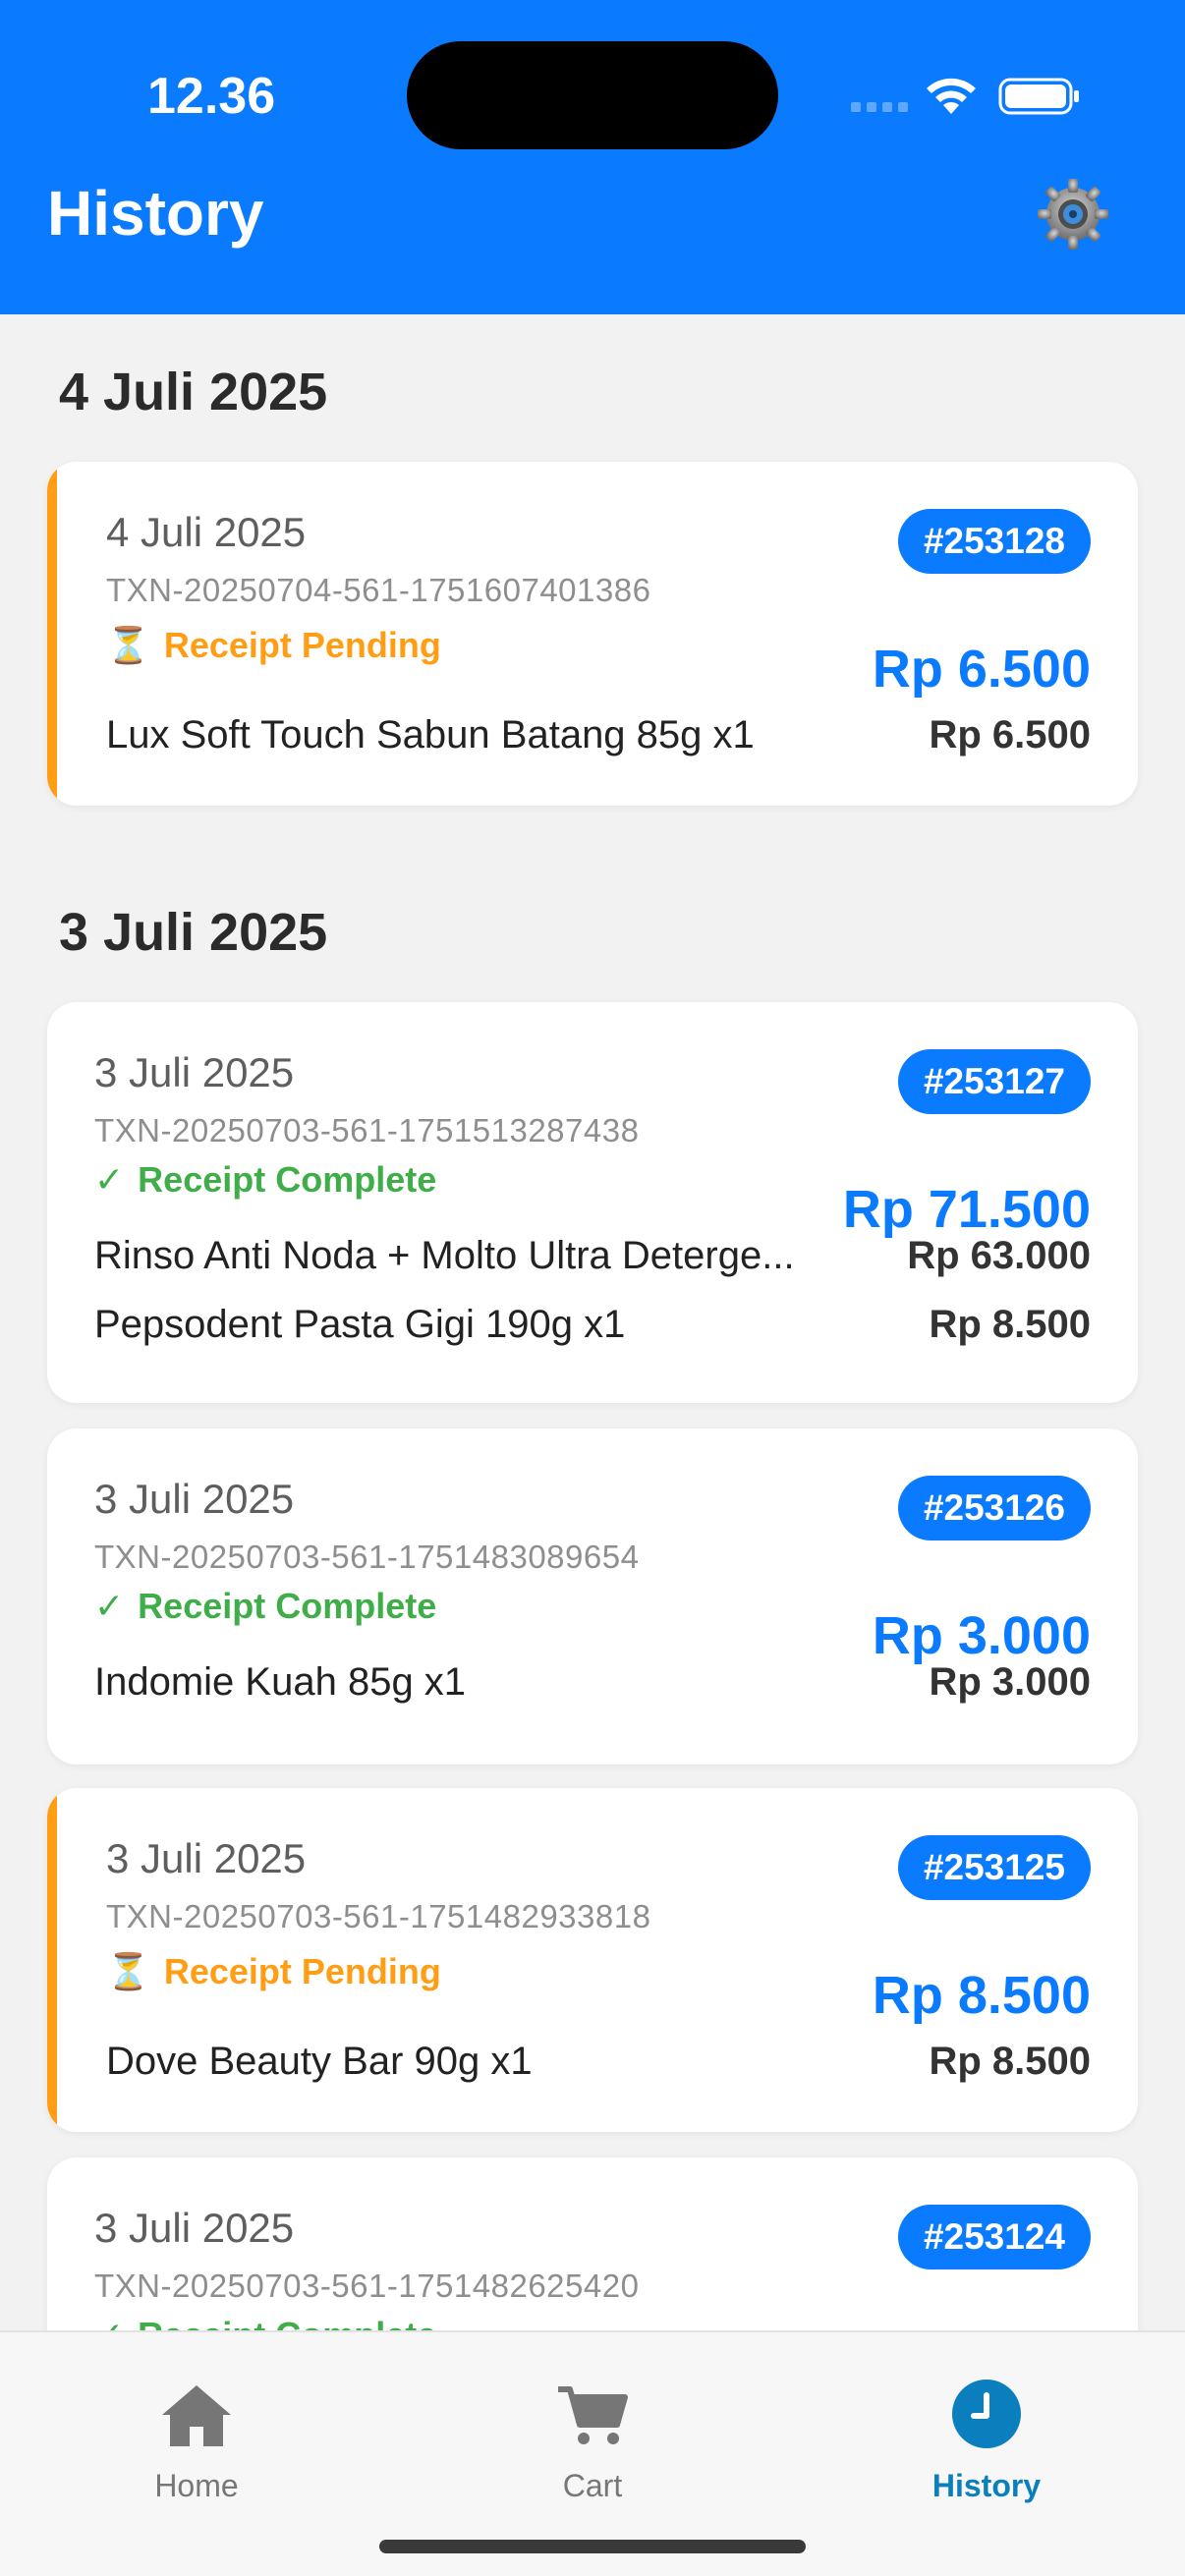 The height and width of the screenshot is (2576, 1185). Describe the element at coordinates (592, 157) in the screenshot. I see `header: 12.36 History` at that location.